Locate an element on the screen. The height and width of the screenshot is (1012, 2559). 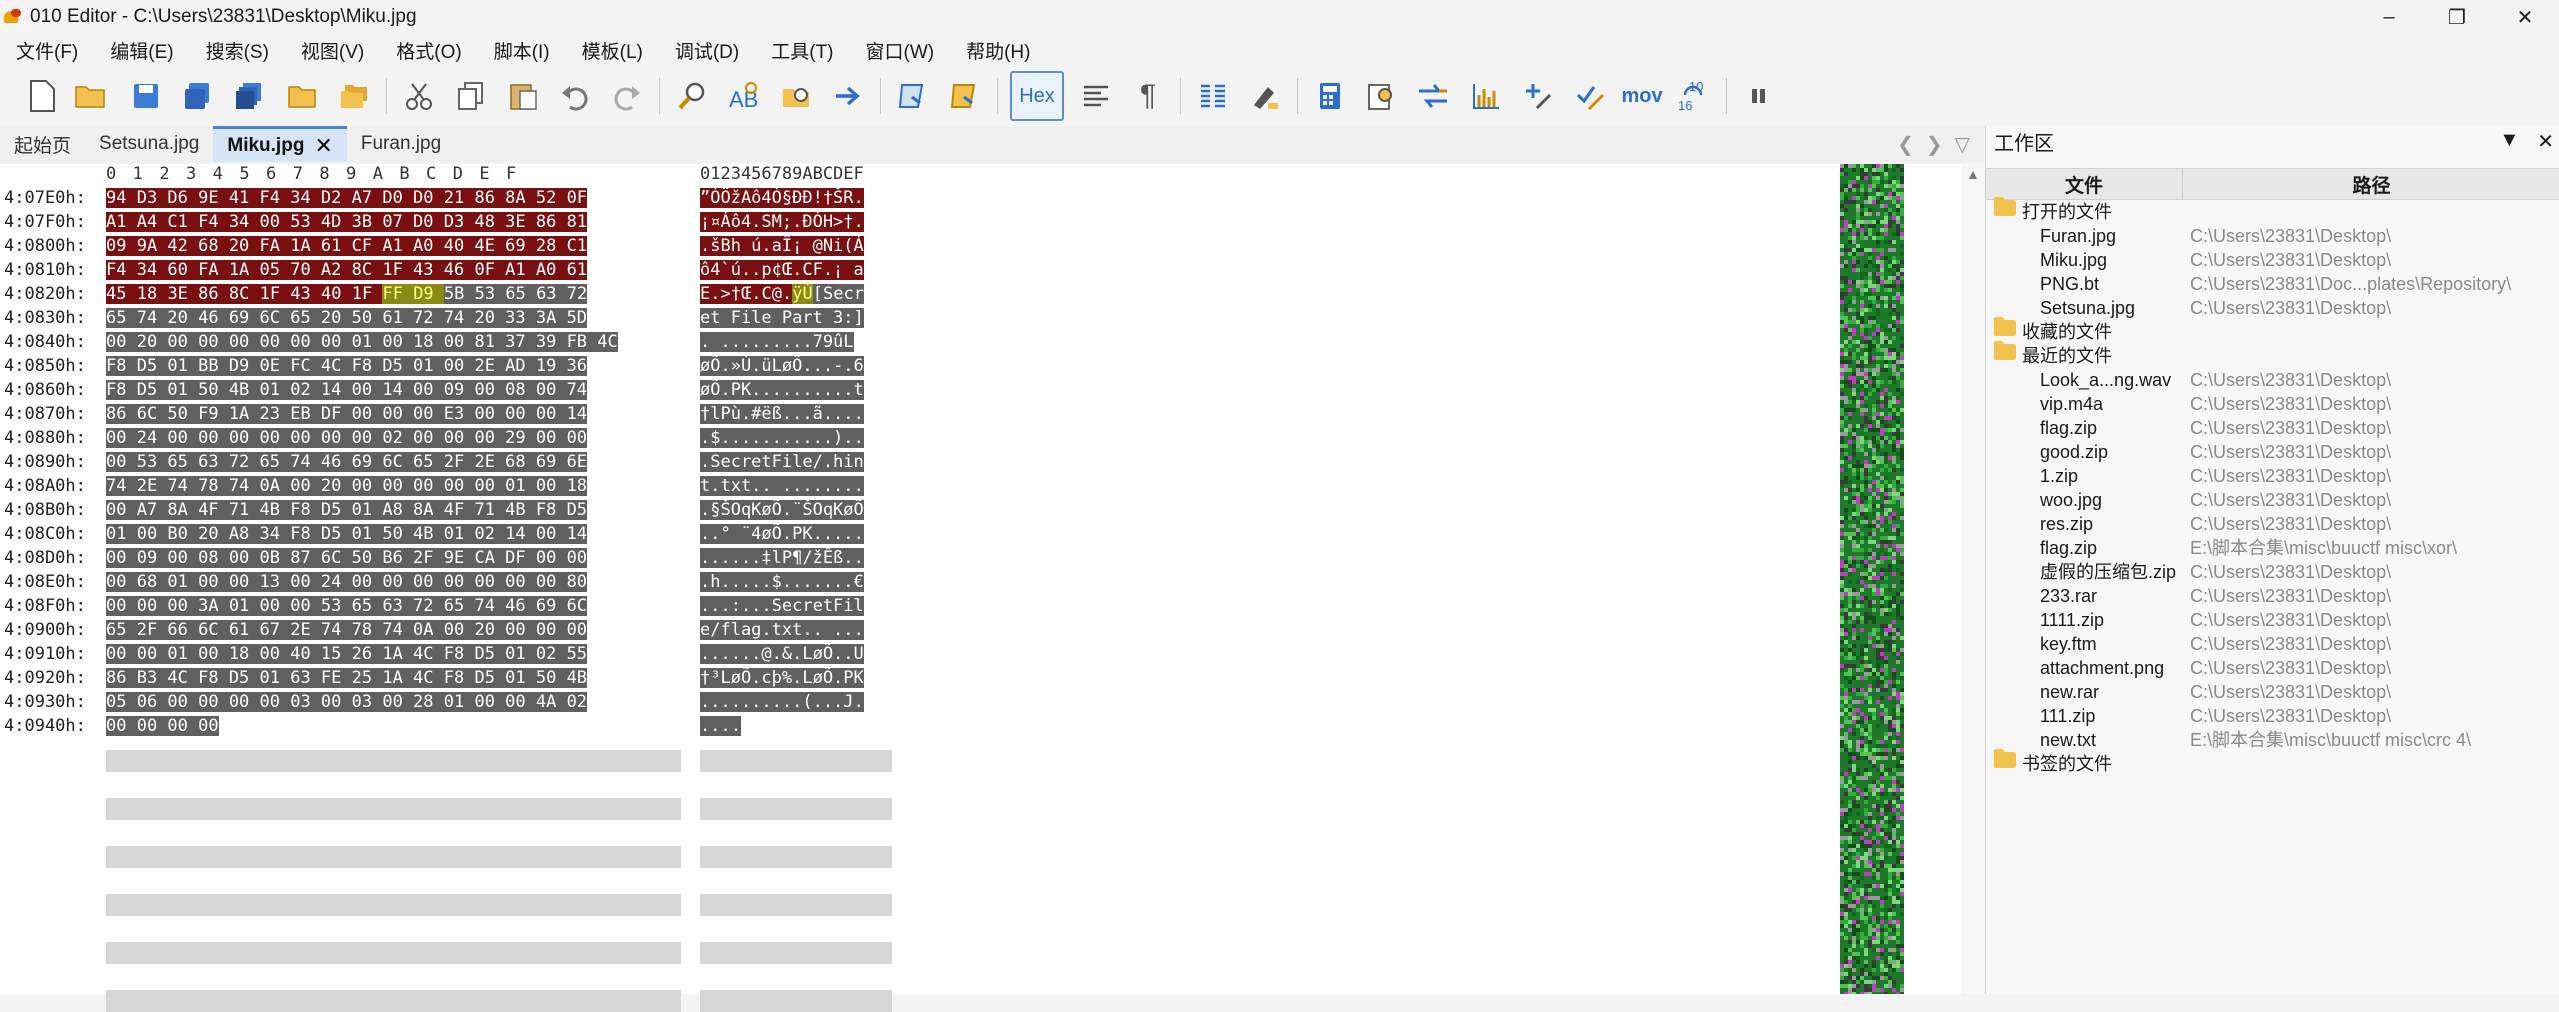
open-folder-button is located at coordinates (302, 96).